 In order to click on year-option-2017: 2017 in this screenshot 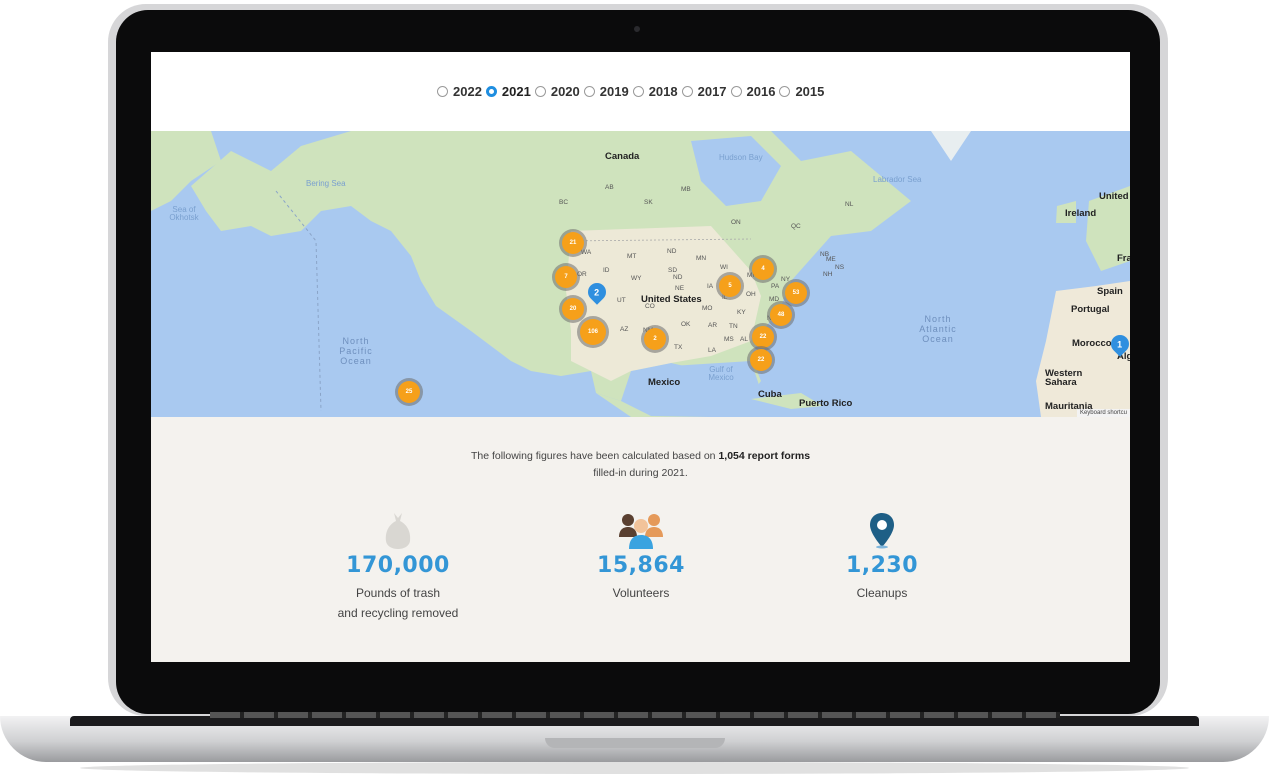, I will do `click(704, 91)`.